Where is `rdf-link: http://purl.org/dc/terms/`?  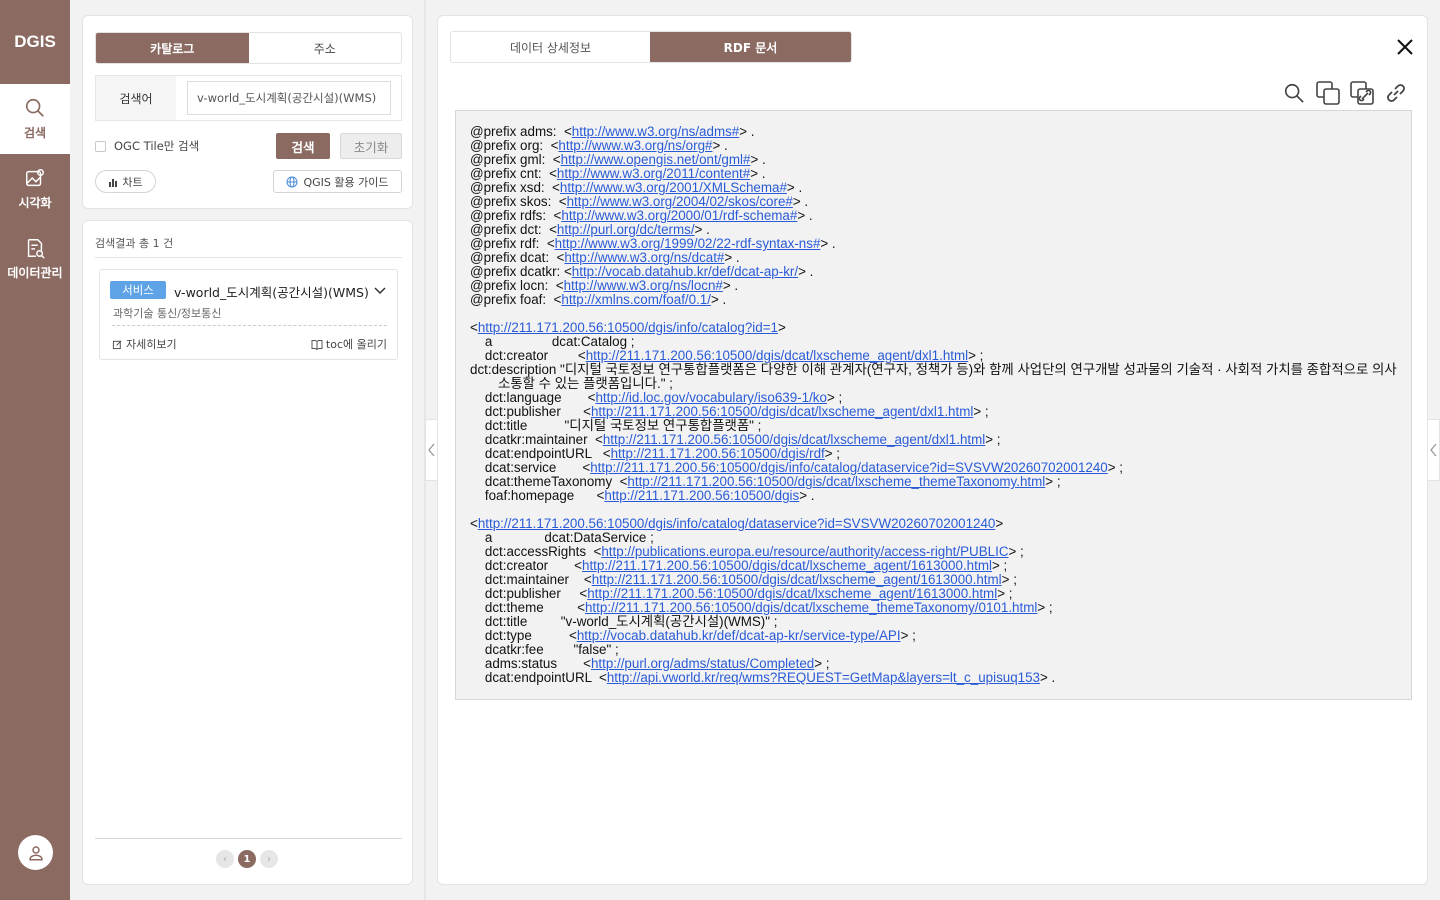
rdf-link: http://purl.org/dc/terms/ is located at coordinates (626, 229).